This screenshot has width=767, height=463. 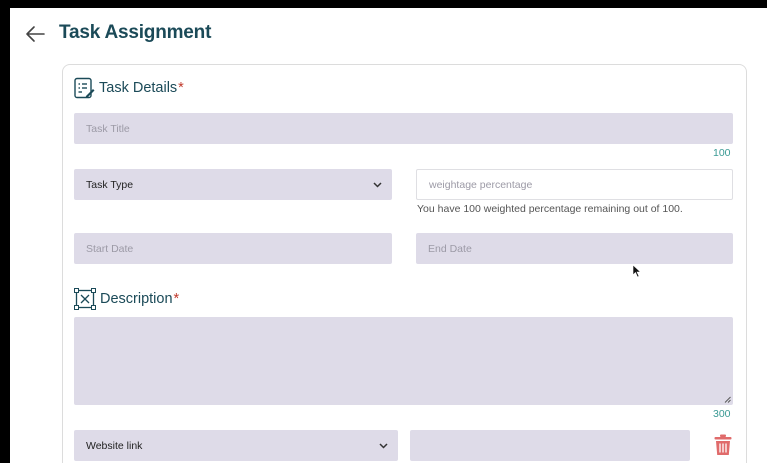 I want to click on end-date-input: End Date, so click(x=574, y=248).